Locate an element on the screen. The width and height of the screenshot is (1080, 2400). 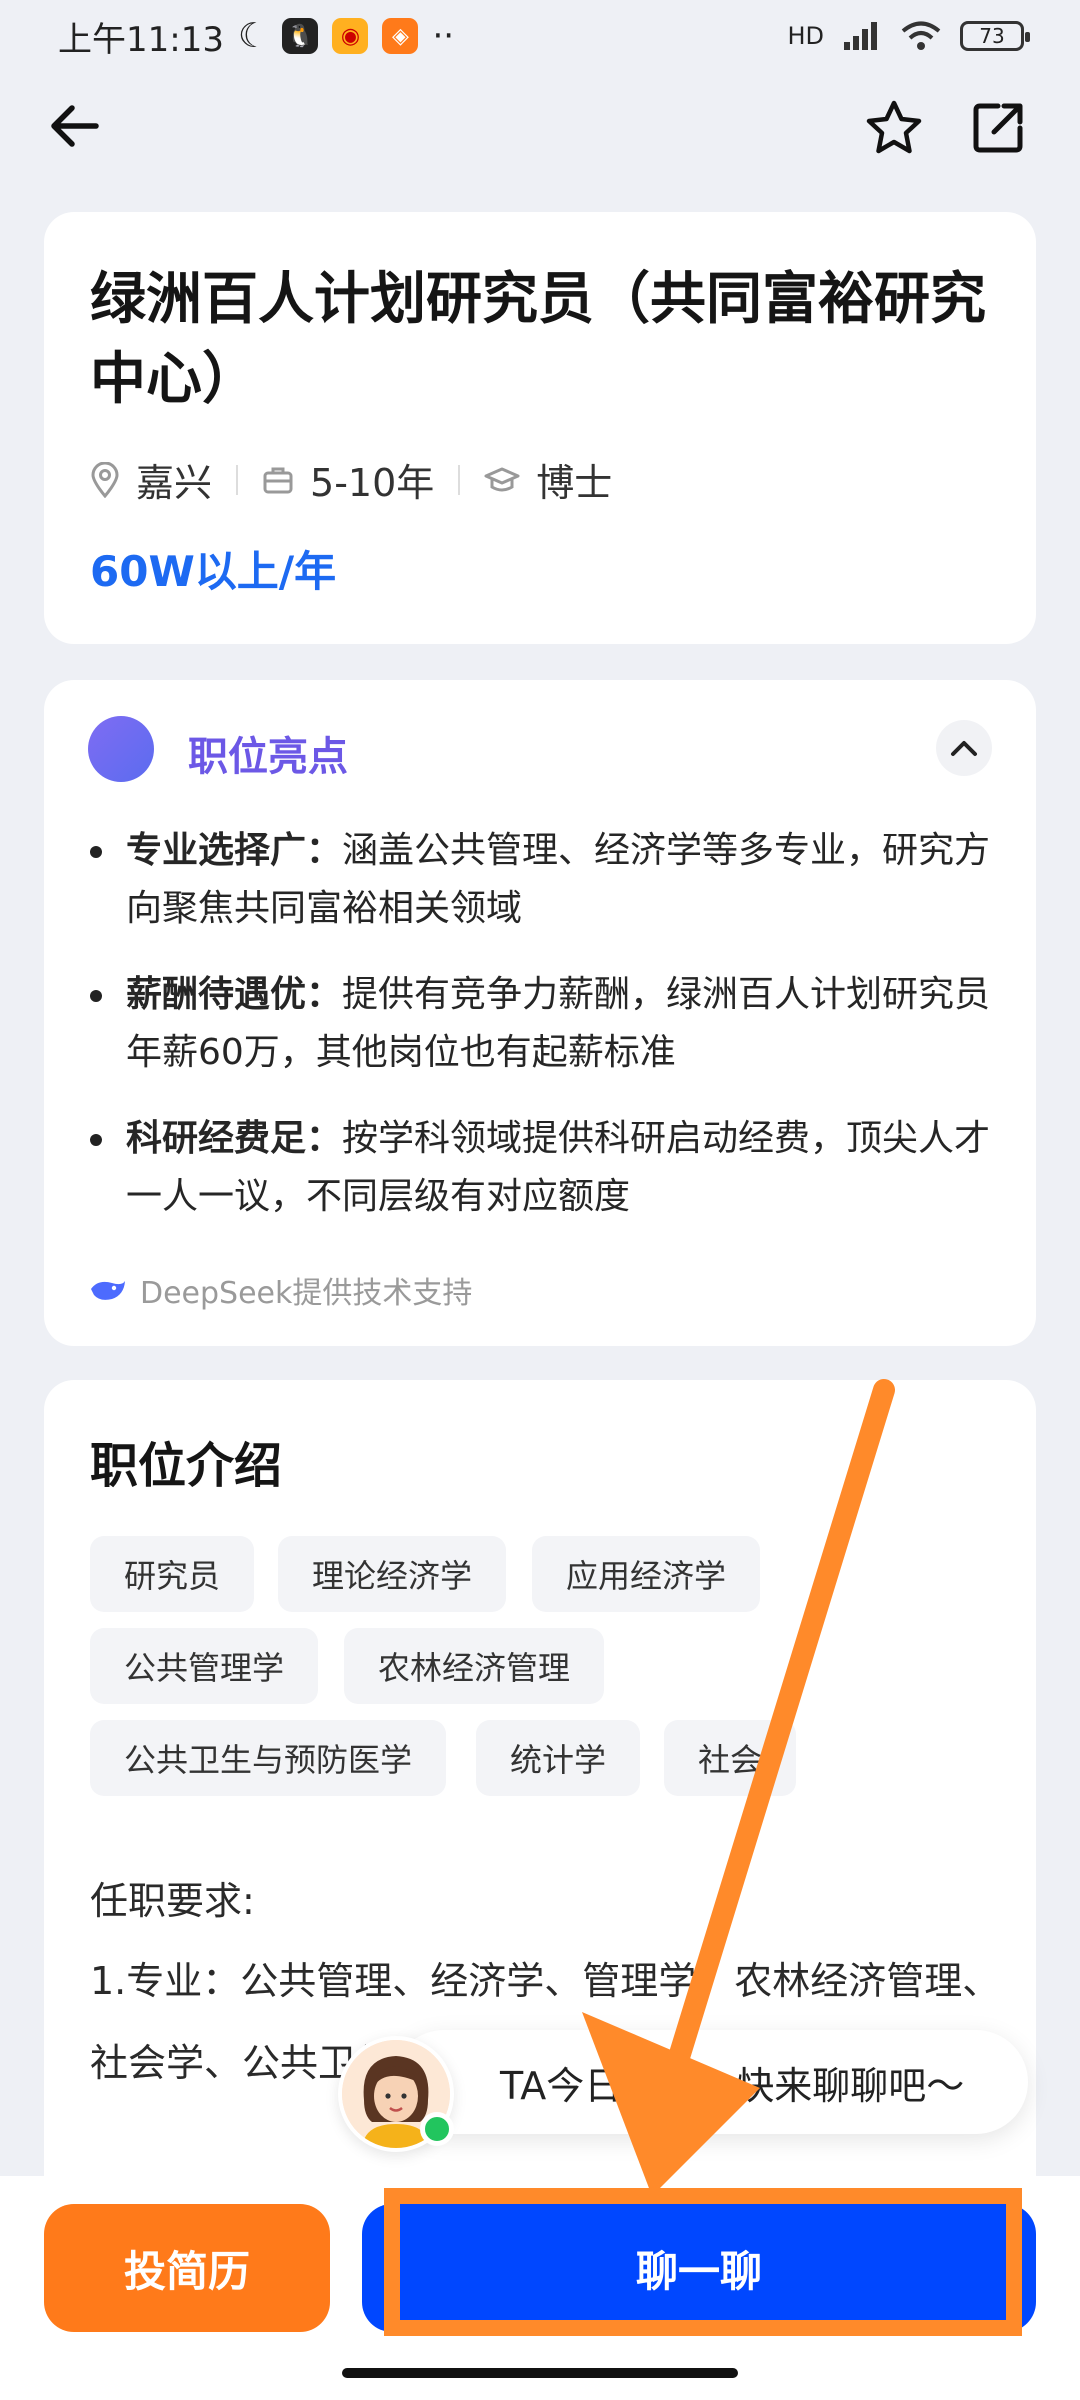
powered-by: DeepSeek提供技术支持 is located at coordinates (280, 1290).